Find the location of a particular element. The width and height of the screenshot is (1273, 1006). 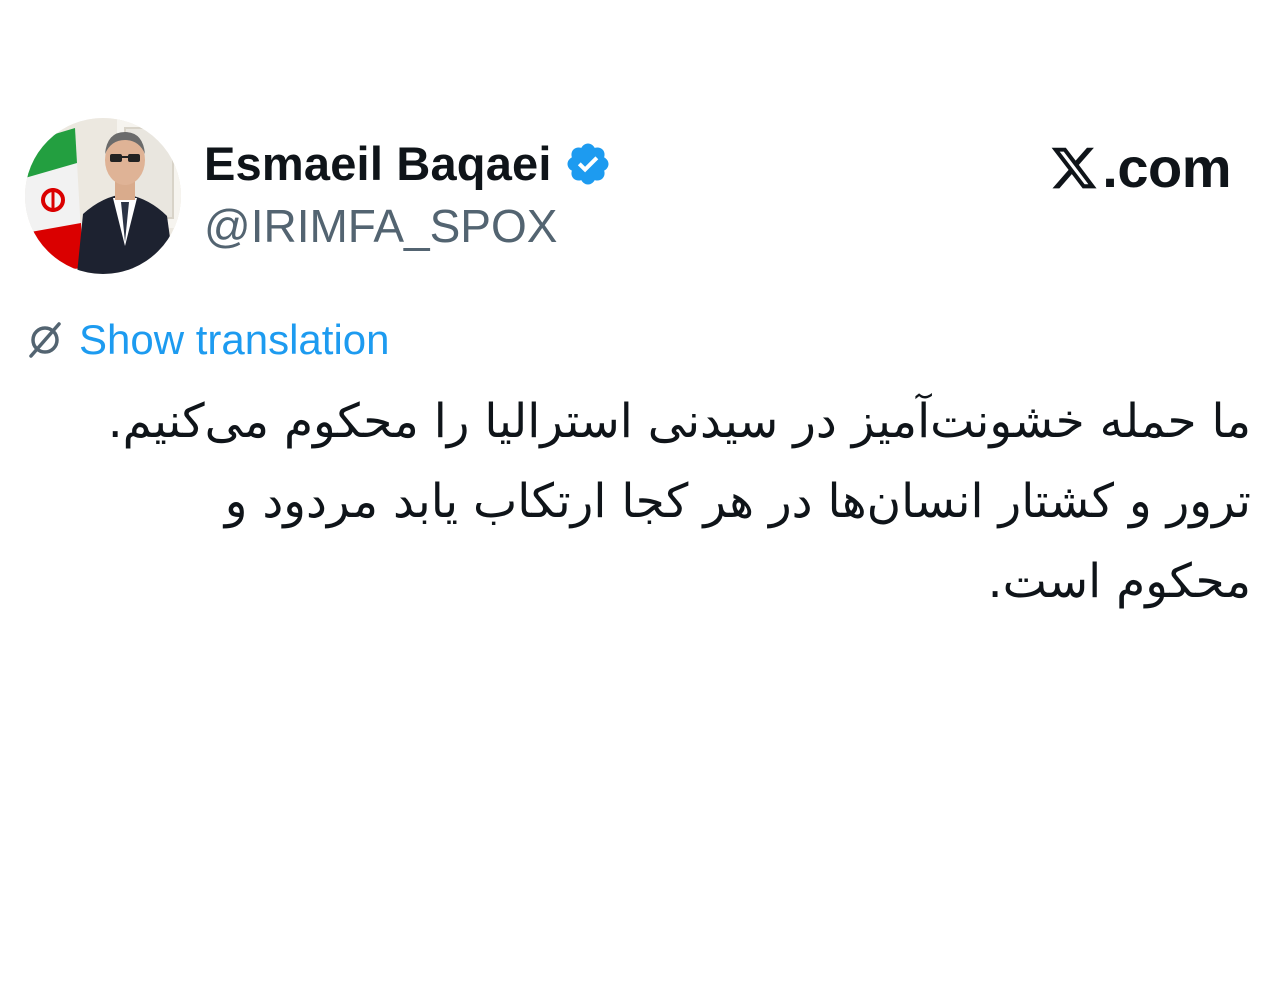

site-logo: .com is located at coordinates (1139, 168).